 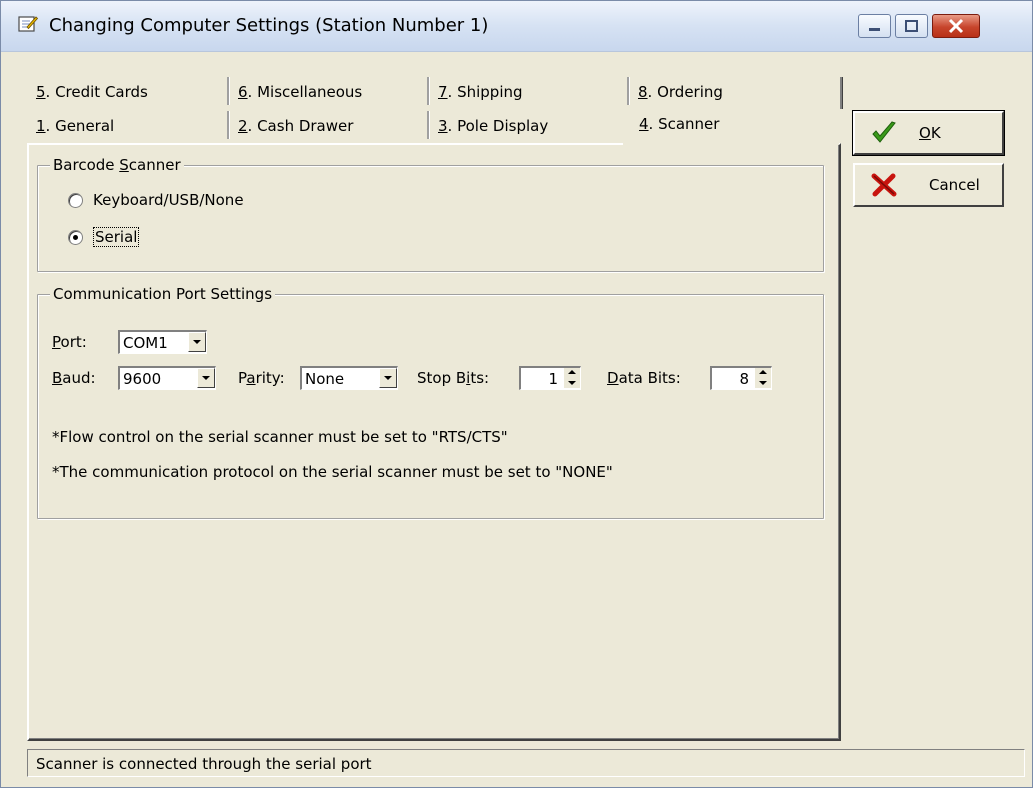 I want to click on port-select: COM1, so click(x=162, y=342).